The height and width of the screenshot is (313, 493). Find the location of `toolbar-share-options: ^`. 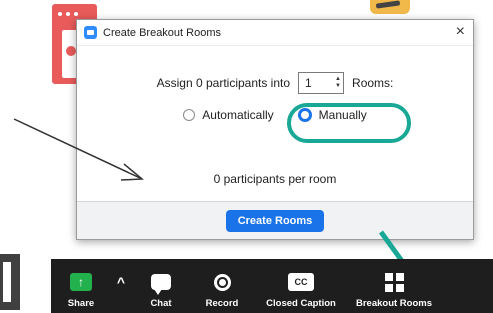

toolbar-share-options: ^ is located at coordinates (121, 286).